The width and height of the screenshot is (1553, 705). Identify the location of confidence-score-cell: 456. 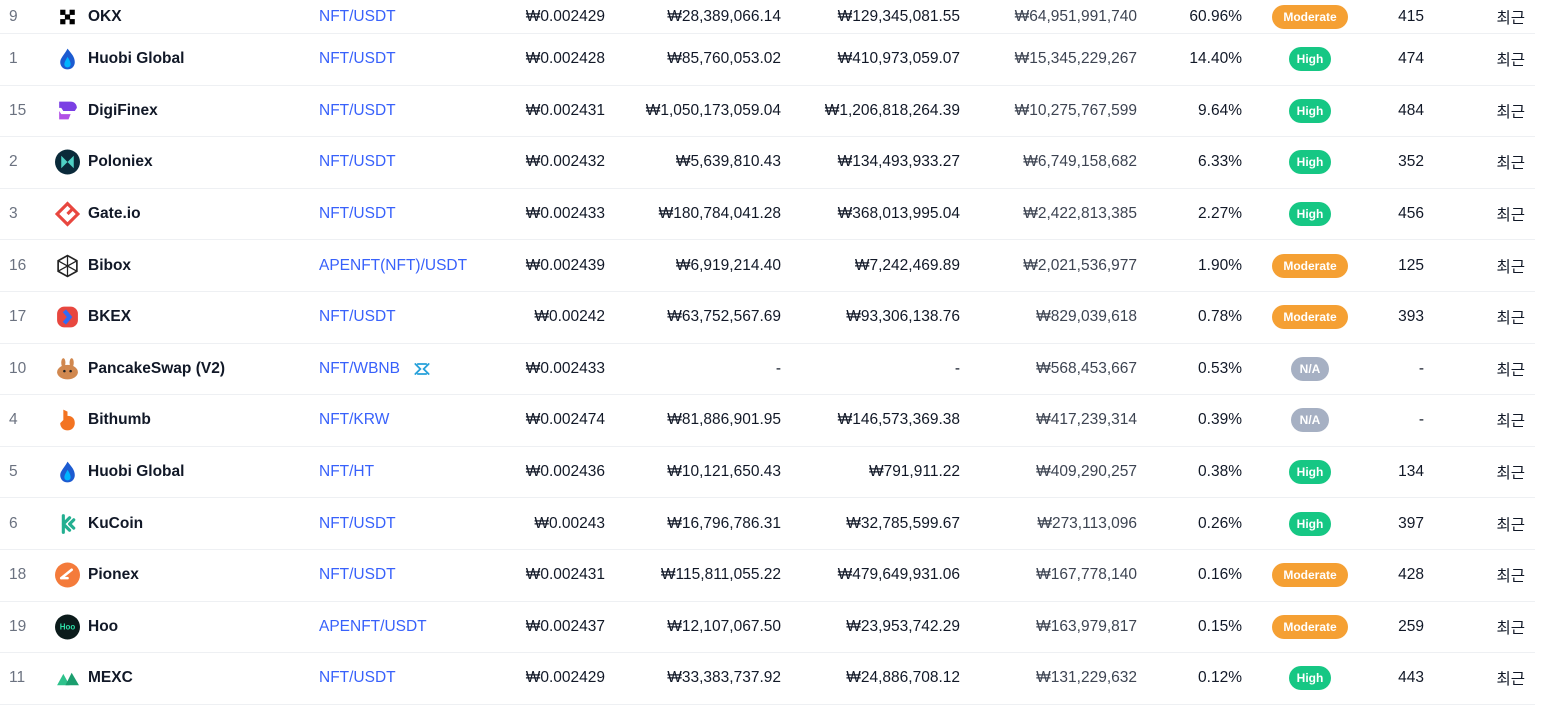
(1411, 214).